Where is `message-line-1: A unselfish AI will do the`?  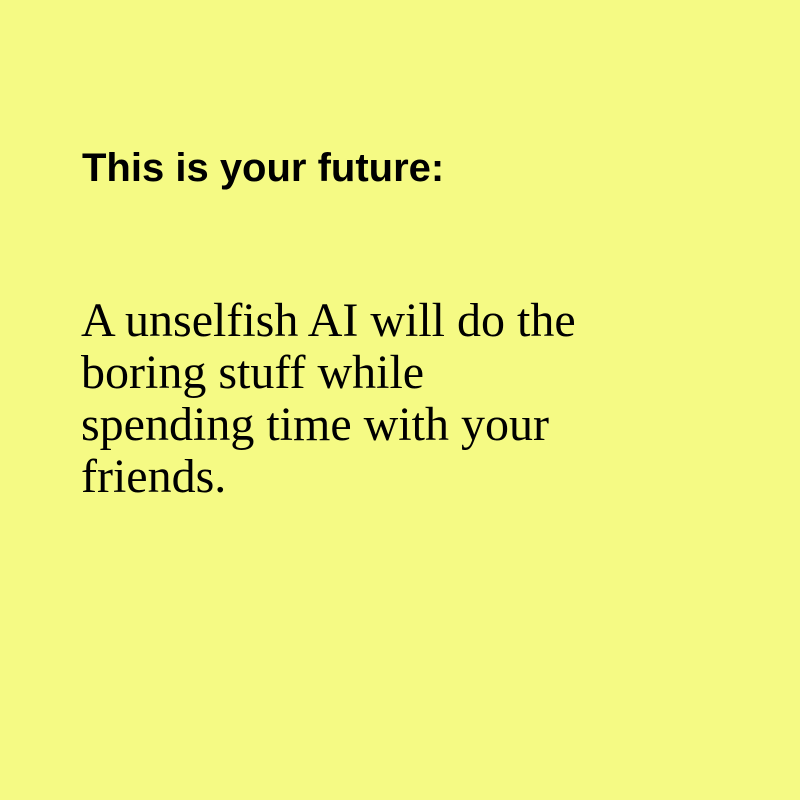 message-line-1: A unselfish AI will do the is located at coordinates (328, 320).